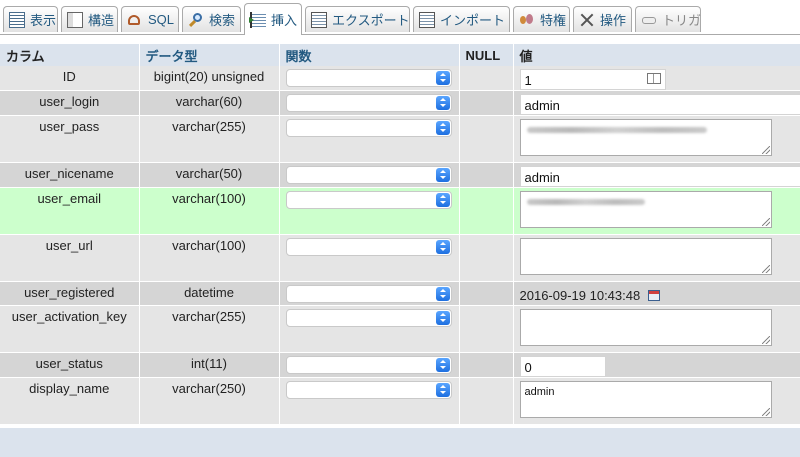 The height and width of the screenshot is (457, 800). What do you see at coordinates (70, 329) in the screenshot?
I see `column-name: user_activation_key` at bounding box center [70, 329].